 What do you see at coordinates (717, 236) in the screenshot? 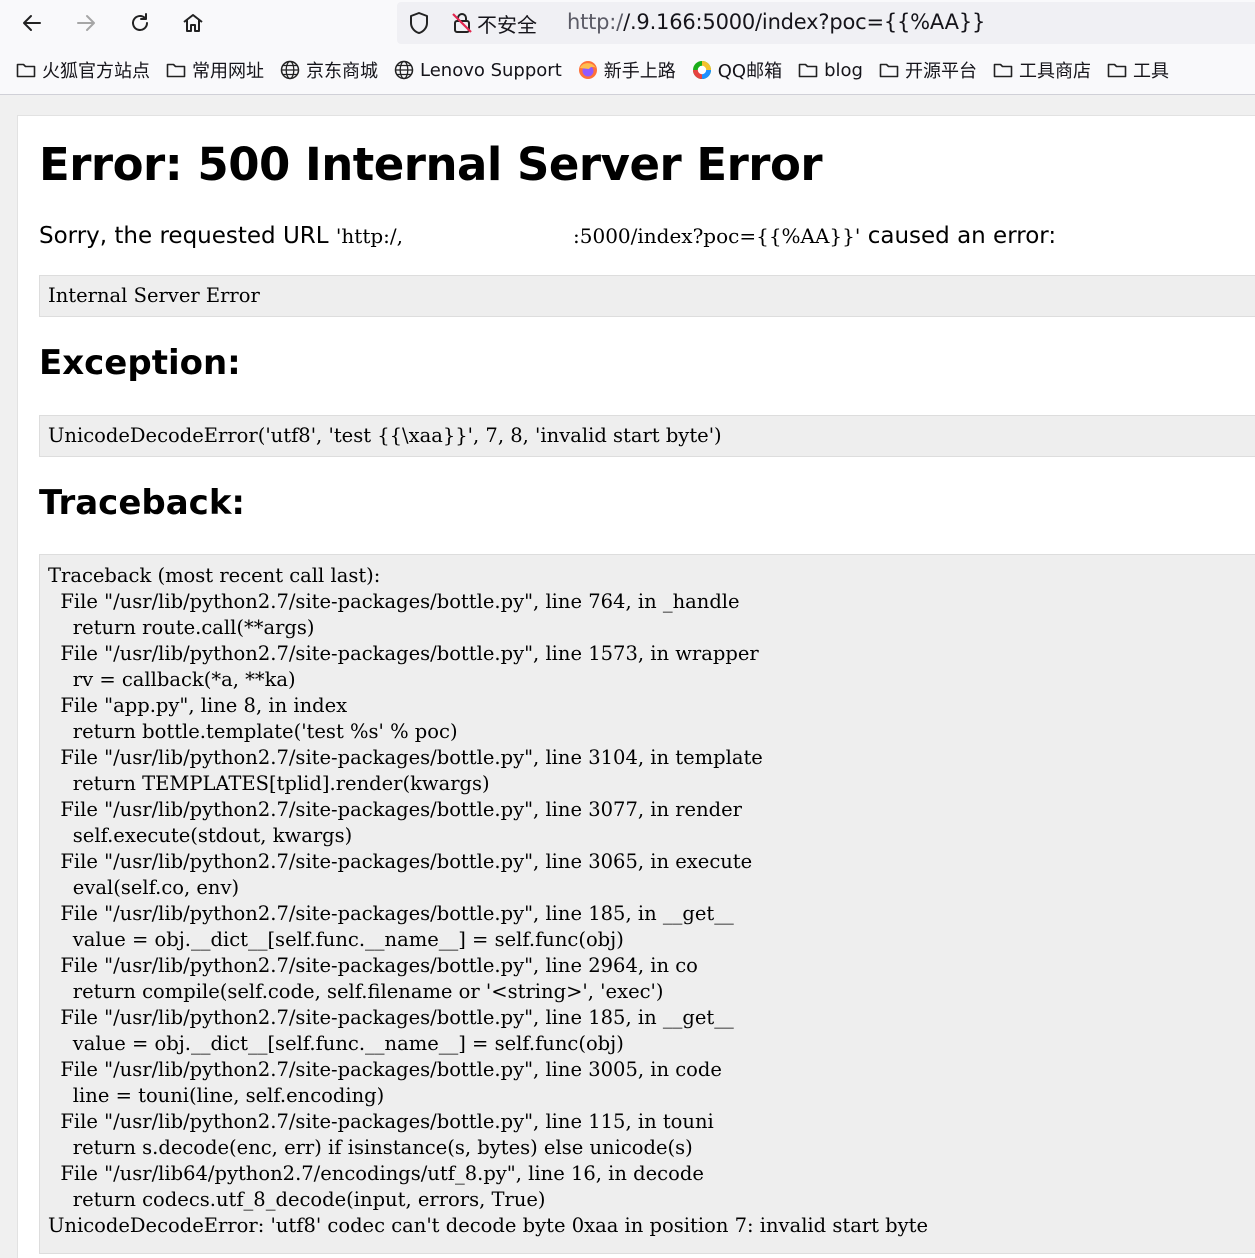
I see `requested-url-end: :5000/index?poc={{%AA}}'` at bounding box center [717, 236].